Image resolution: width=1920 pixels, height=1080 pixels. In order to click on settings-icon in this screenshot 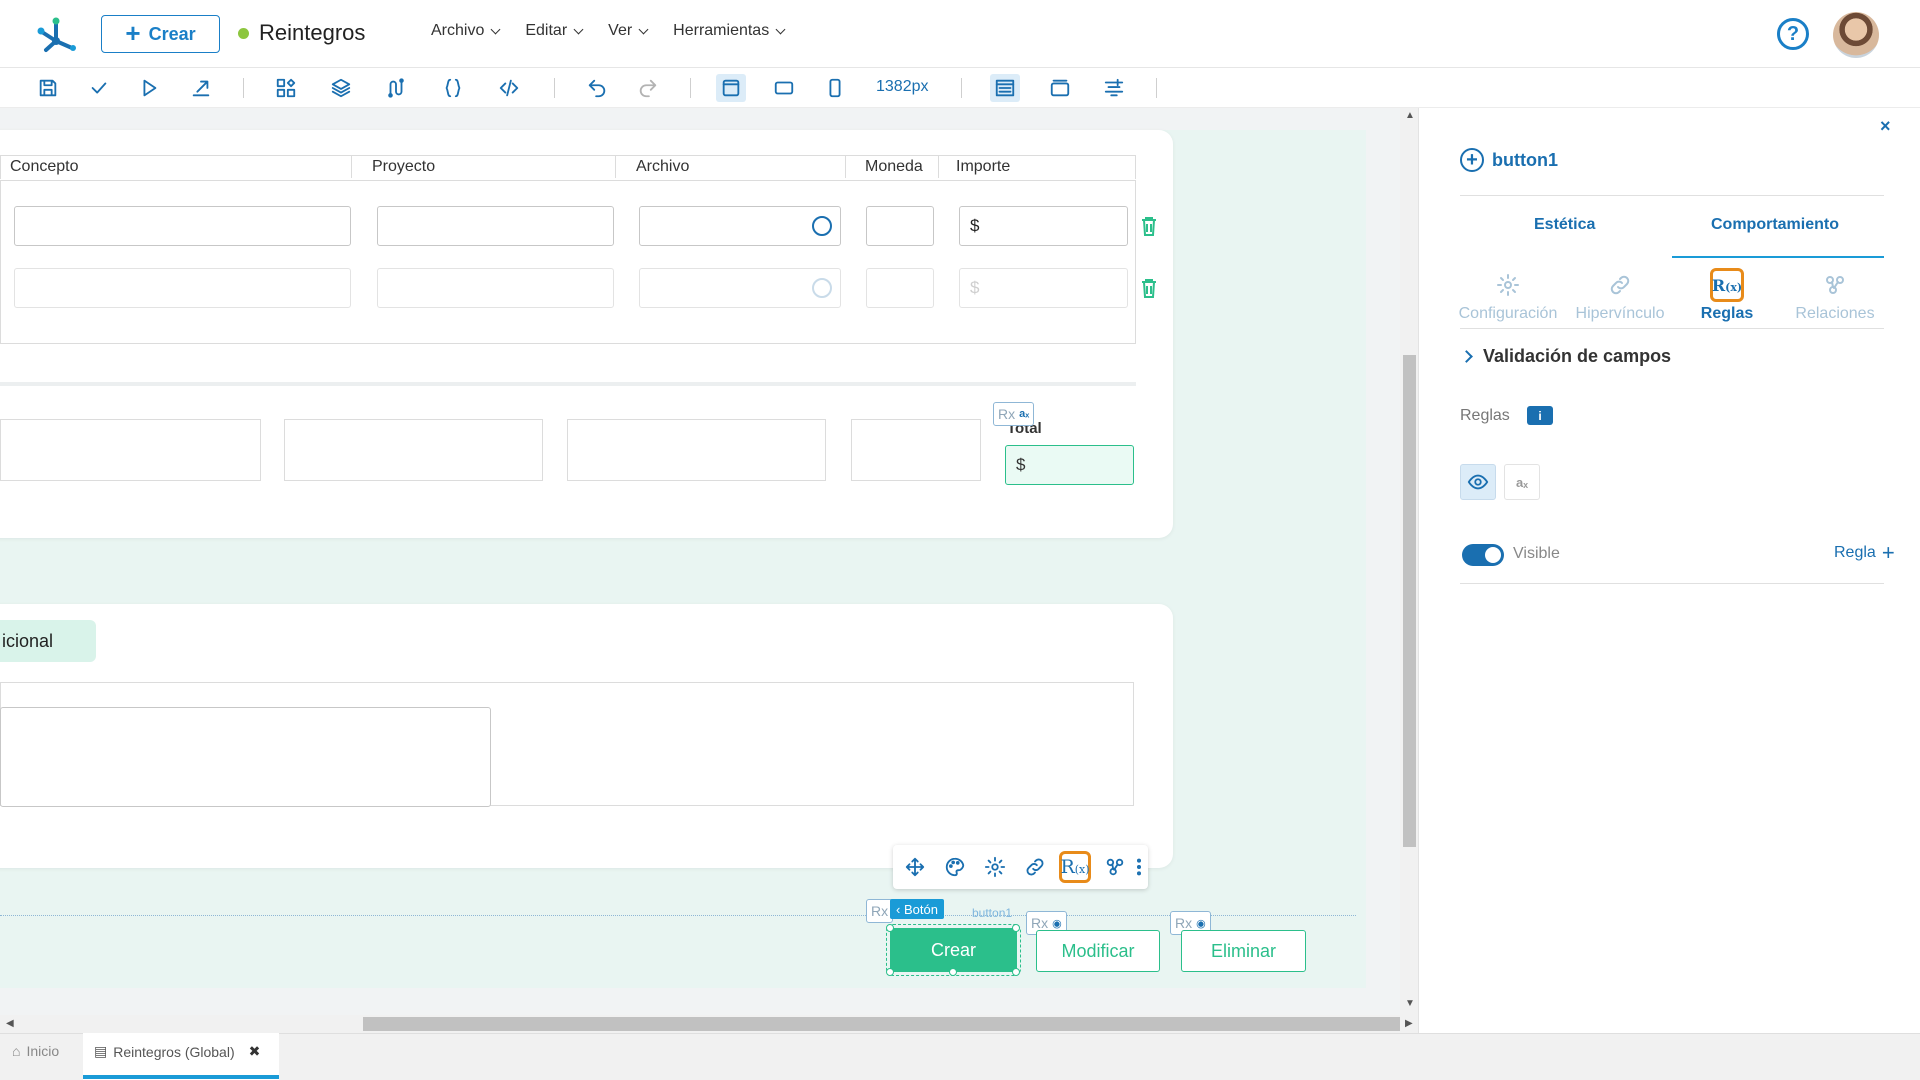, I will do `click(995, 867)`.